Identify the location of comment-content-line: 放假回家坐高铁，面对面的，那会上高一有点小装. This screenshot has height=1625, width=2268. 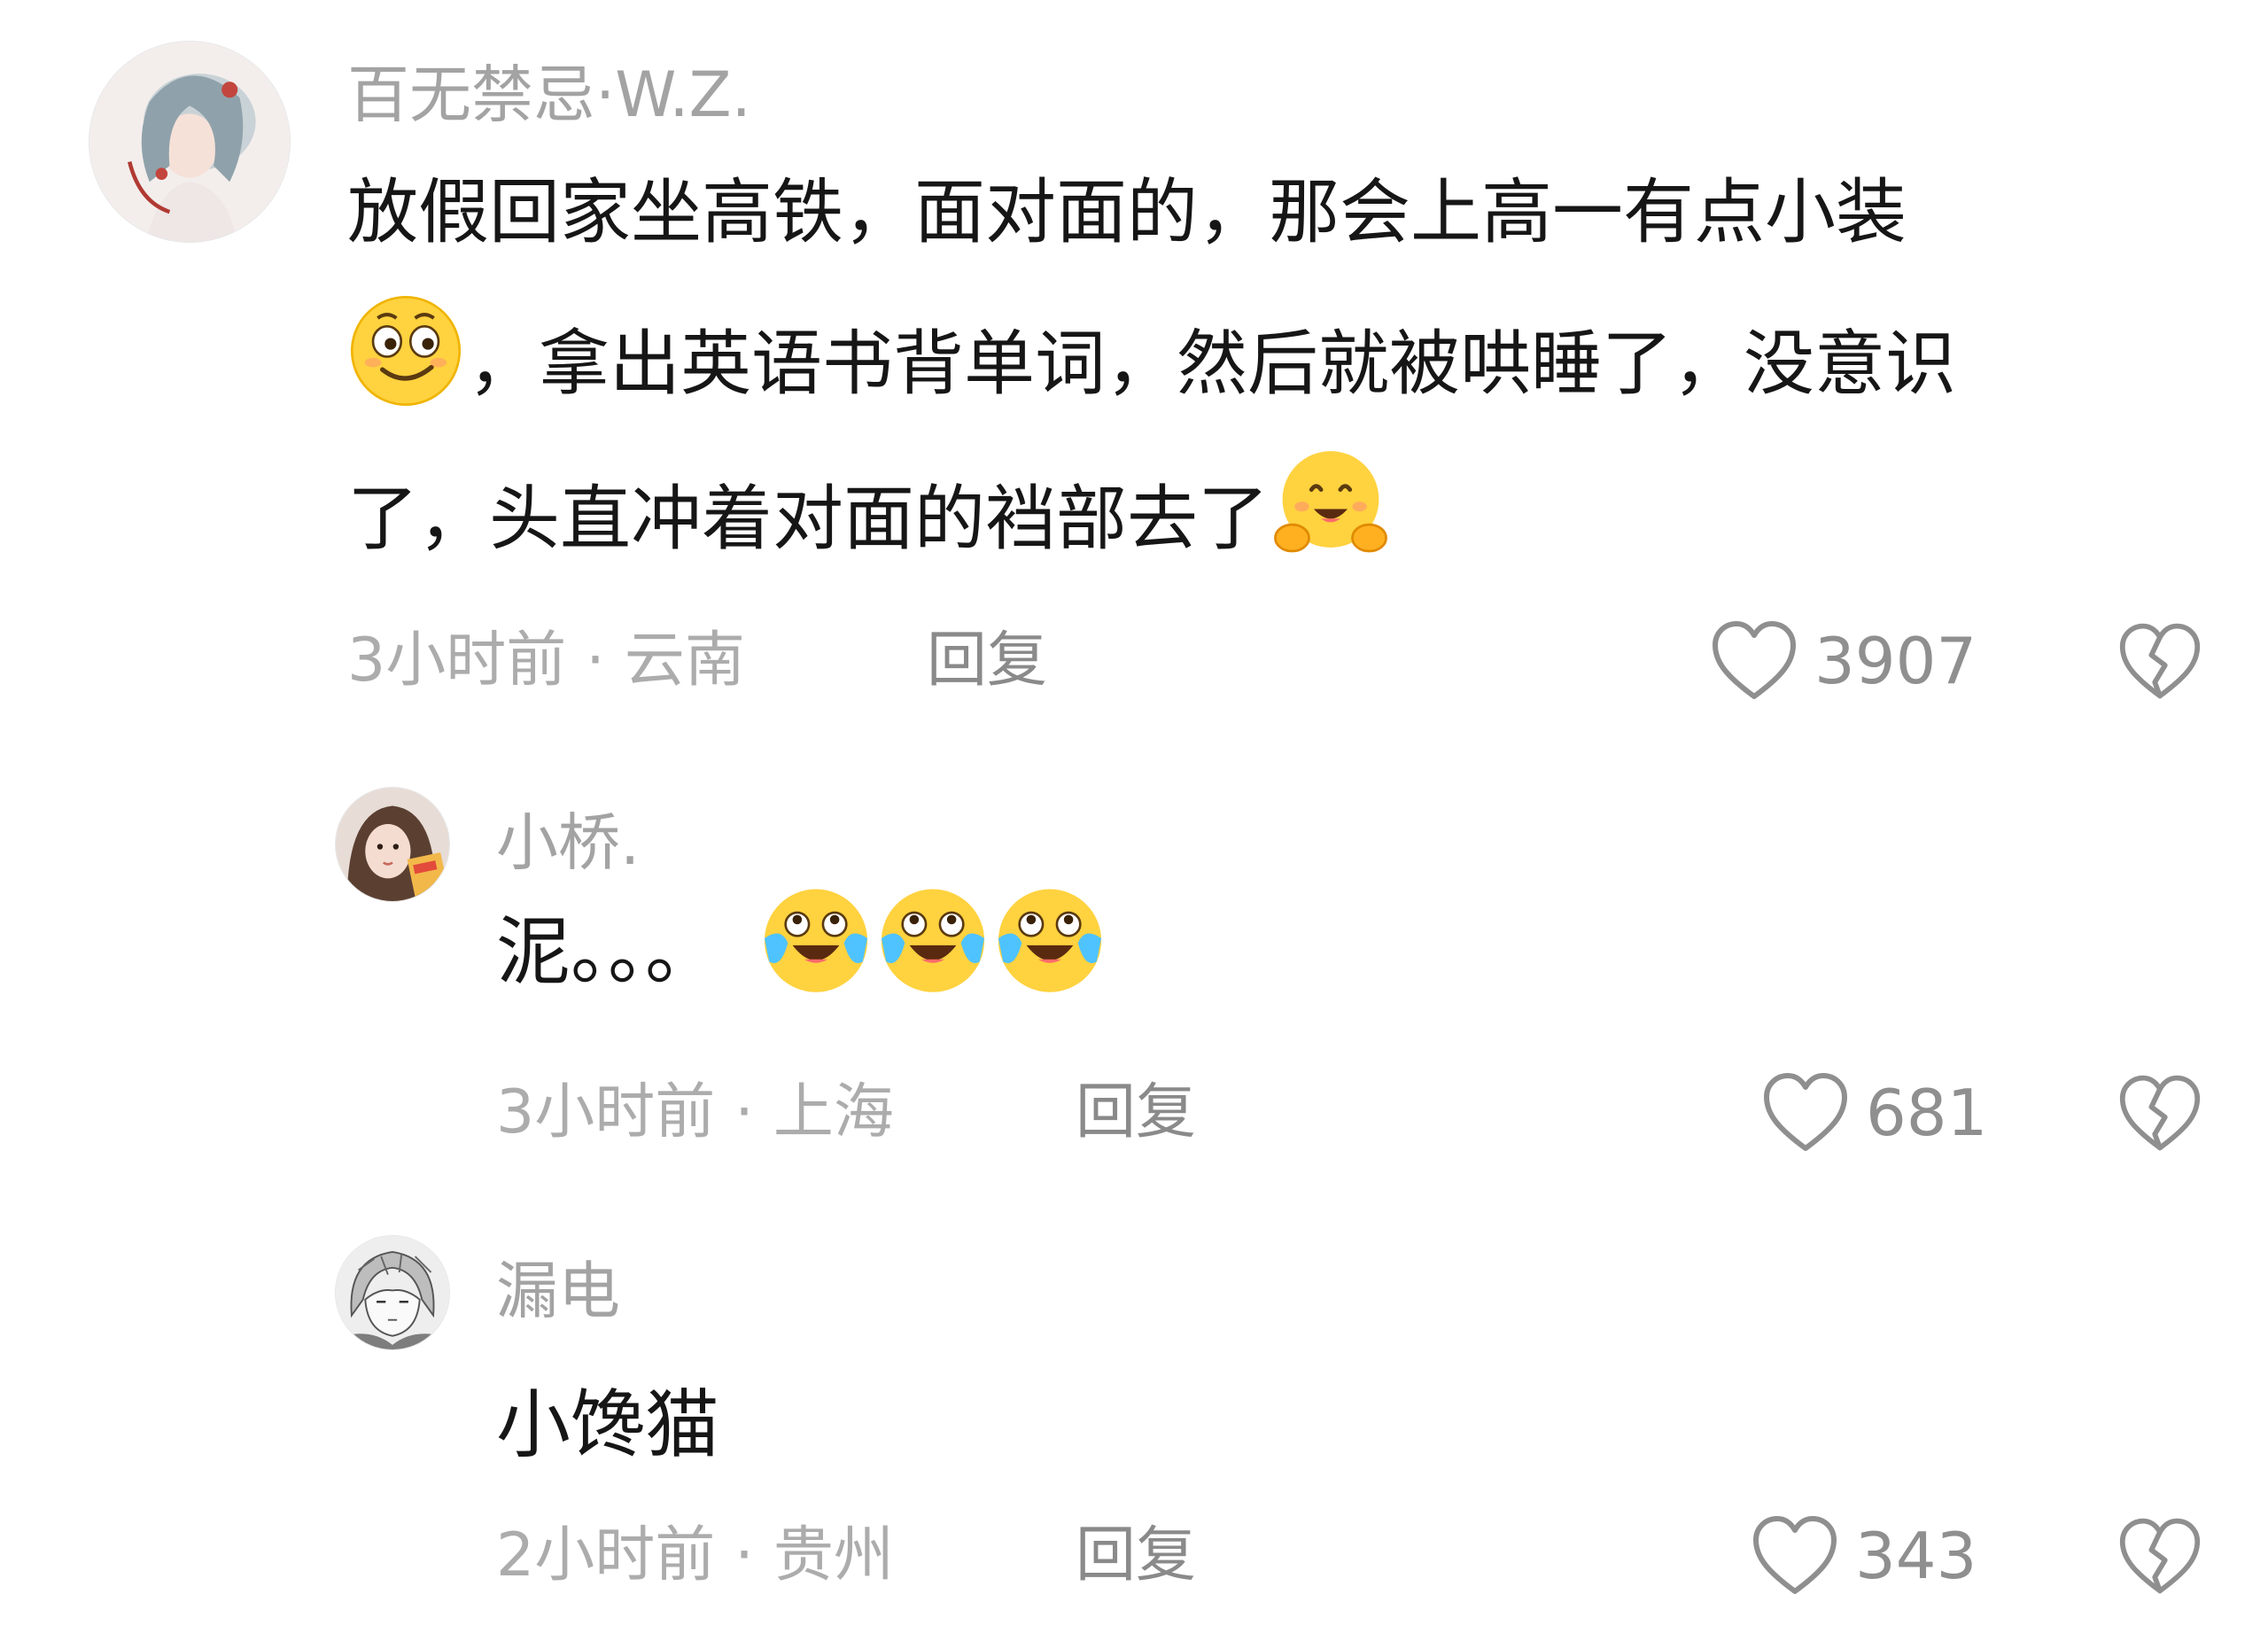
(1127, 212).